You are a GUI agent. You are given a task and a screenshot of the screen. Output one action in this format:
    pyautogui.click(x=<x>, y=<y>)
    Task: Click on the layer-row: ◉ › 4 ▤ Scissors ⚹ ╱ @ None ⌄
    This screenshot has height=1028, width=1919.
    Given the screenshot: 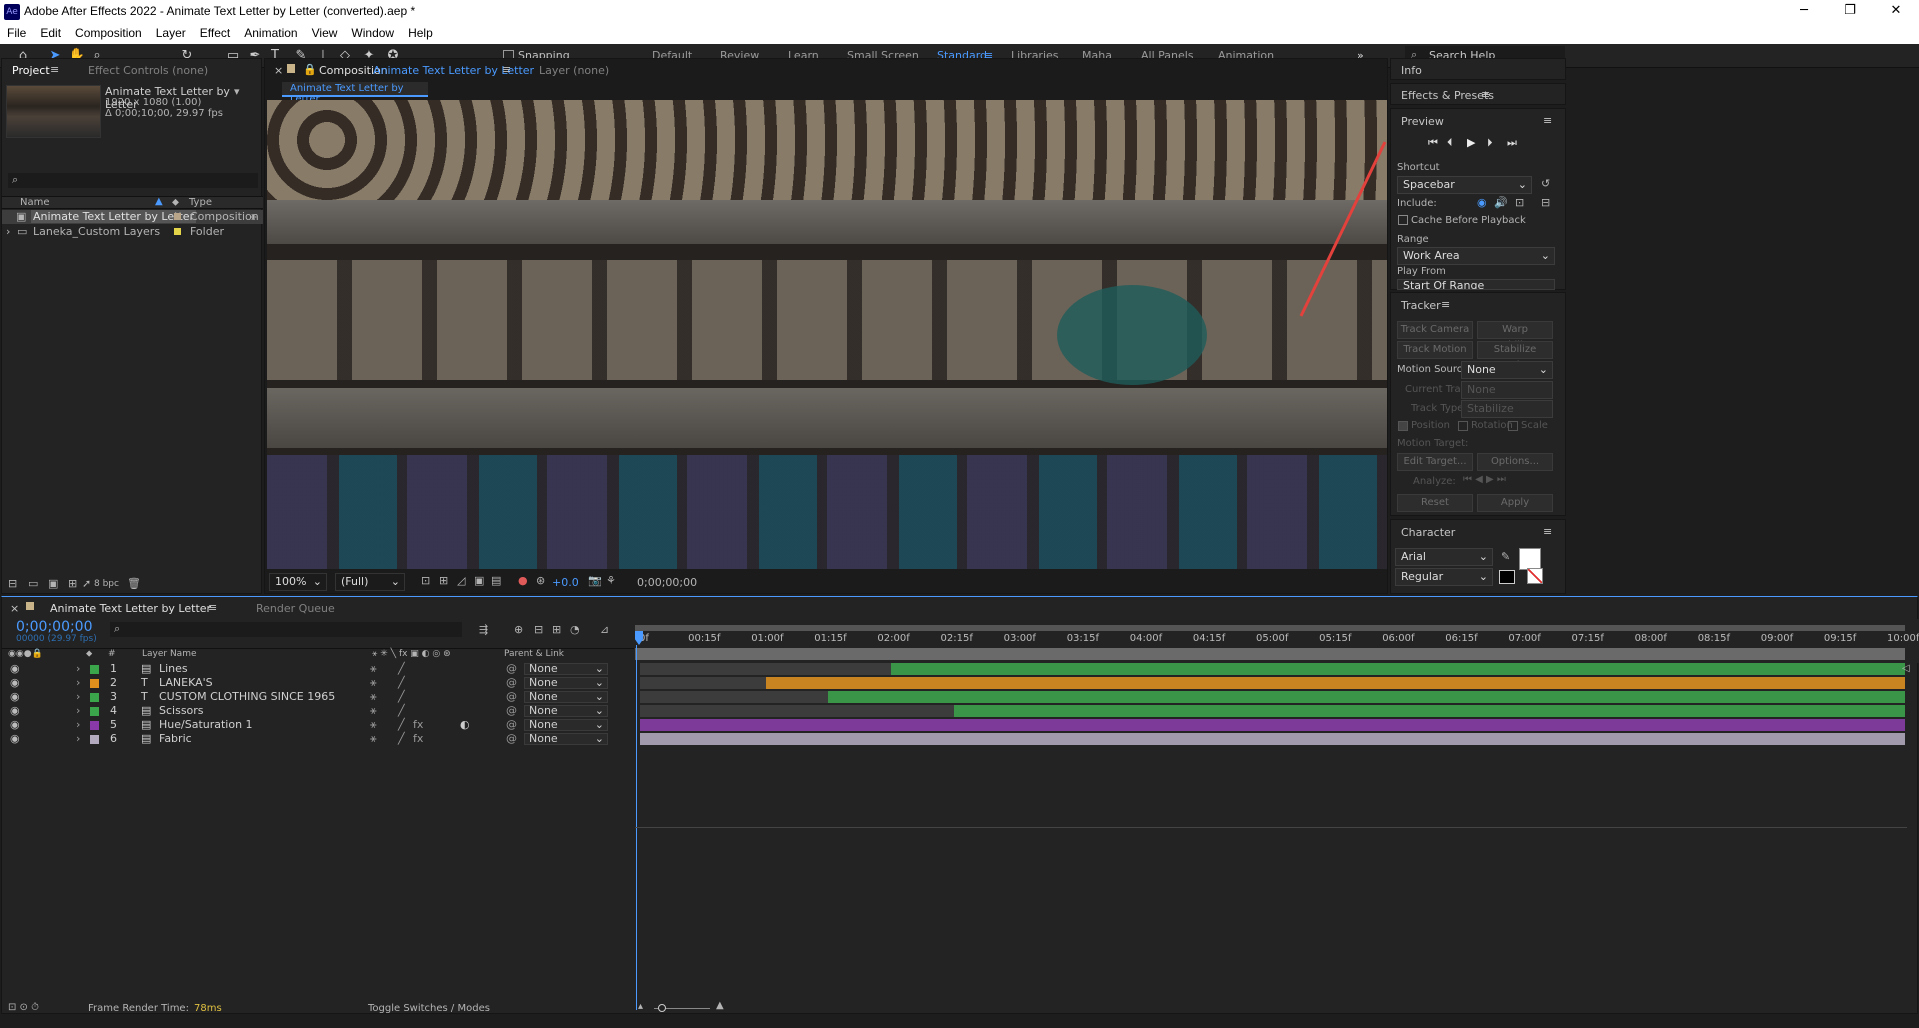 What is the action you would take?
    pyautogui.click(x=305, y=711)
    